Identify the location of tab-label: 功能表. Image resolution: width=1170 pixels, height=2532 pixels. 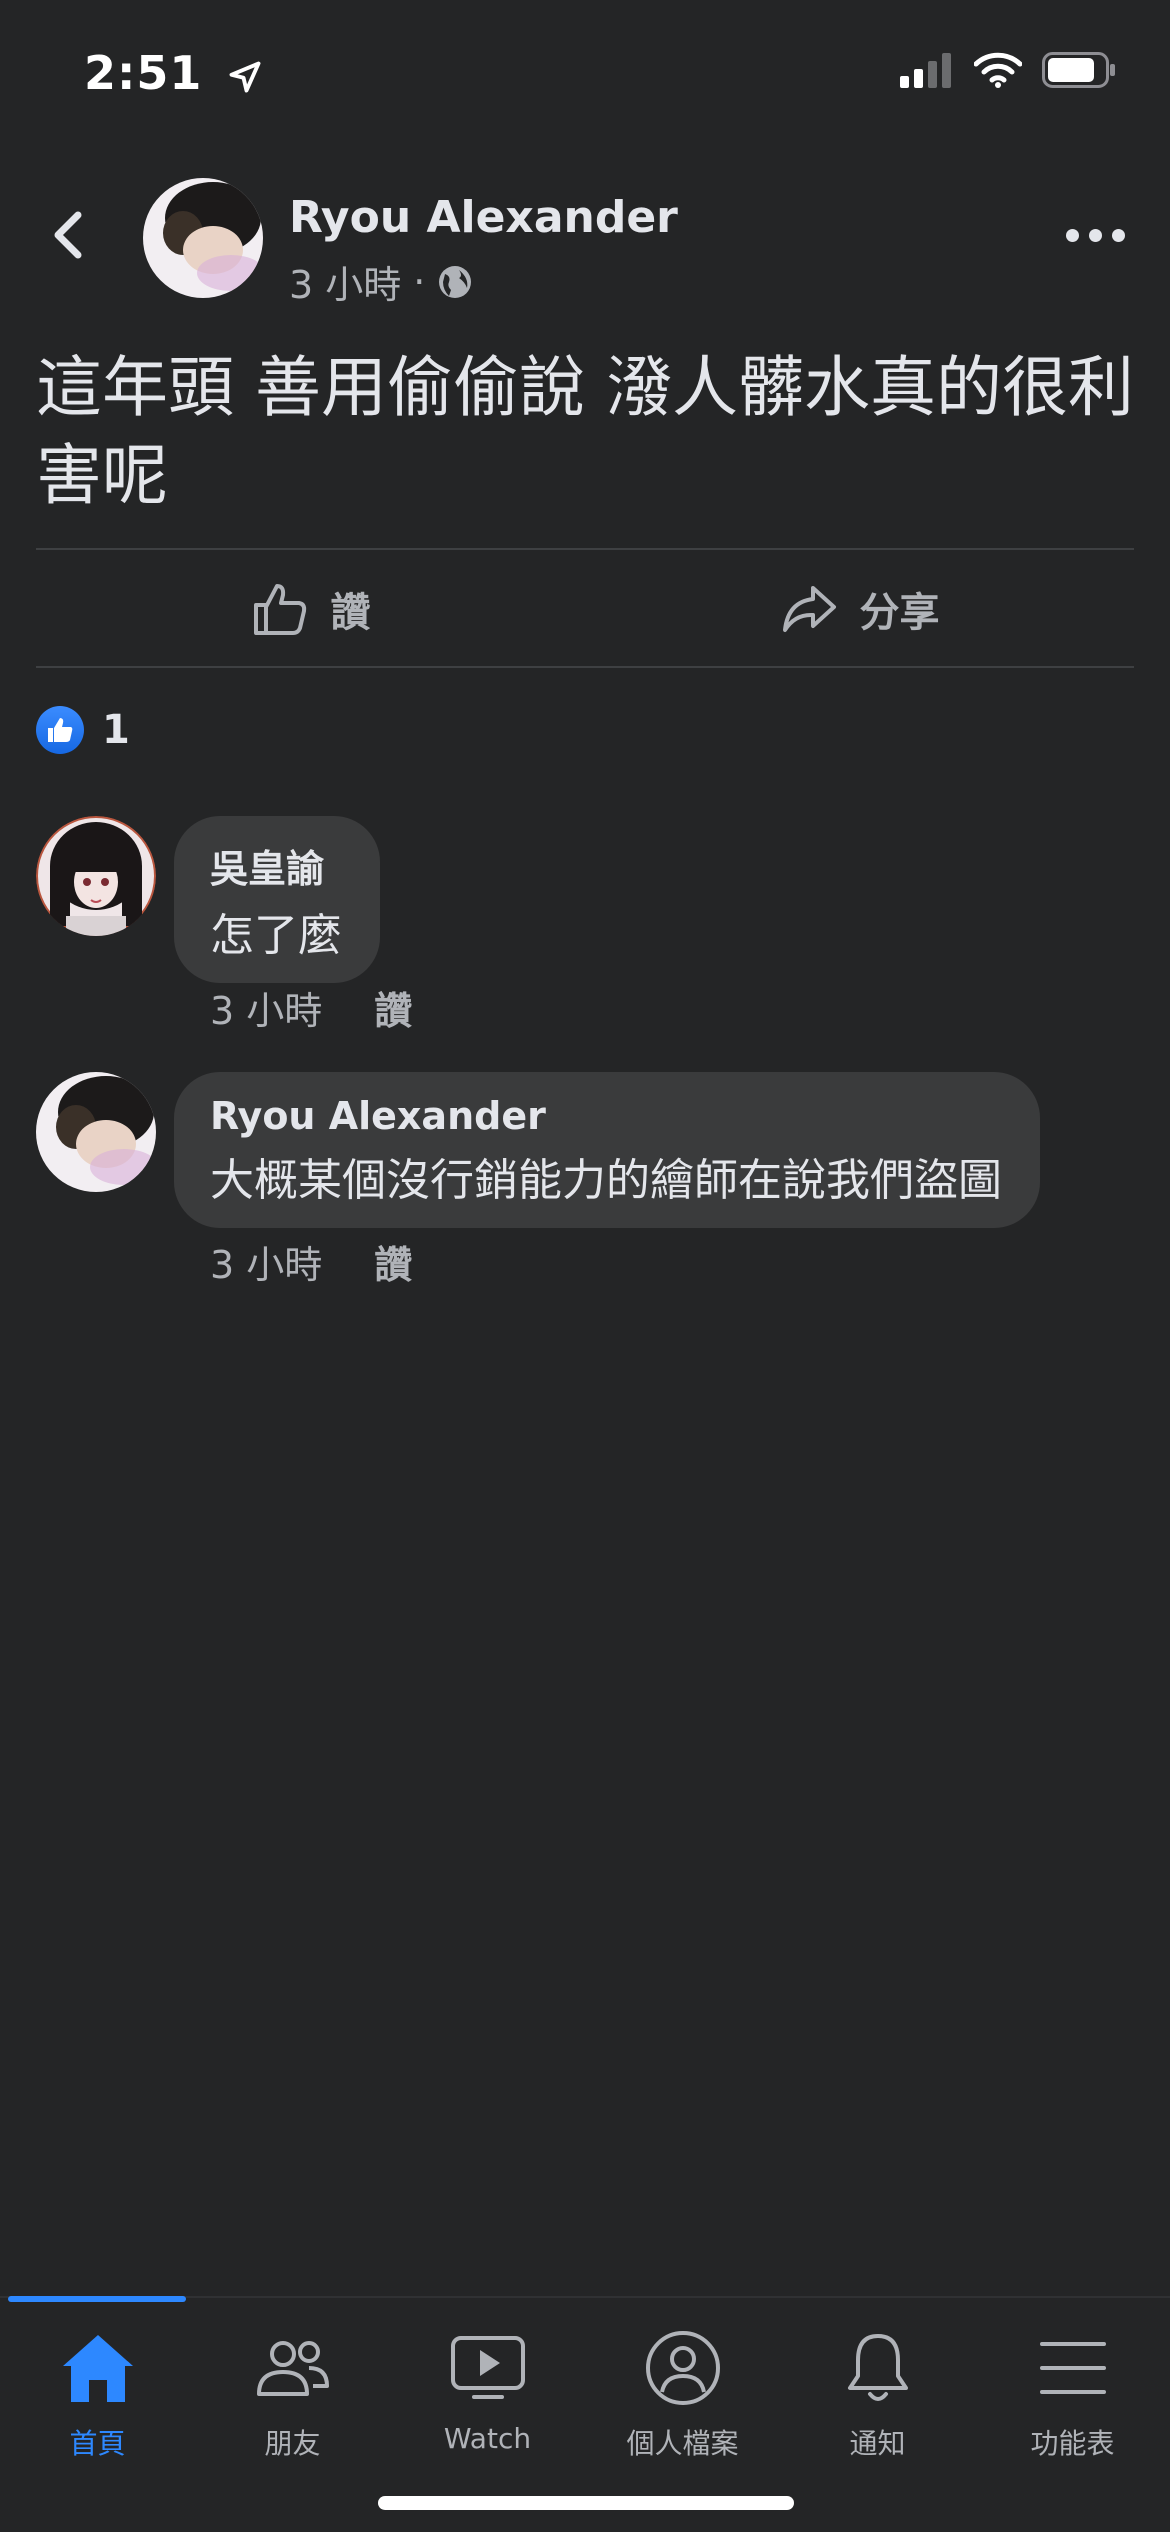
(1072, 2443).